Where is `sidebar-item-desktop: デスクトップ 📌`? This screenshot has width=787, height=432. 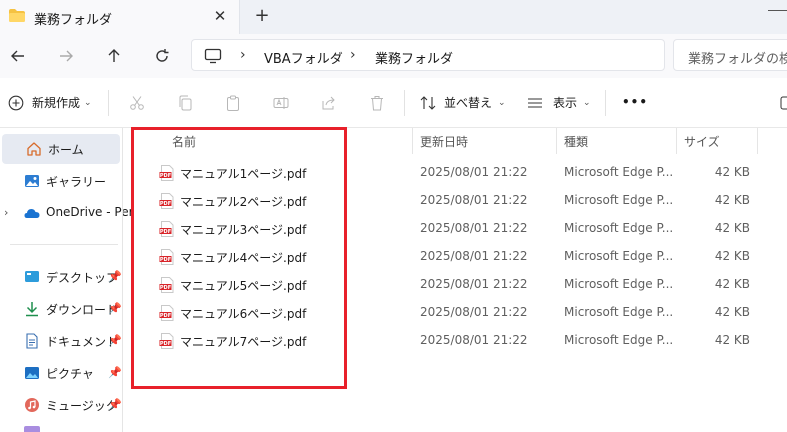
sidebar-item-desktop: デスクトップ 📌 is located at coordinates (61, 277).